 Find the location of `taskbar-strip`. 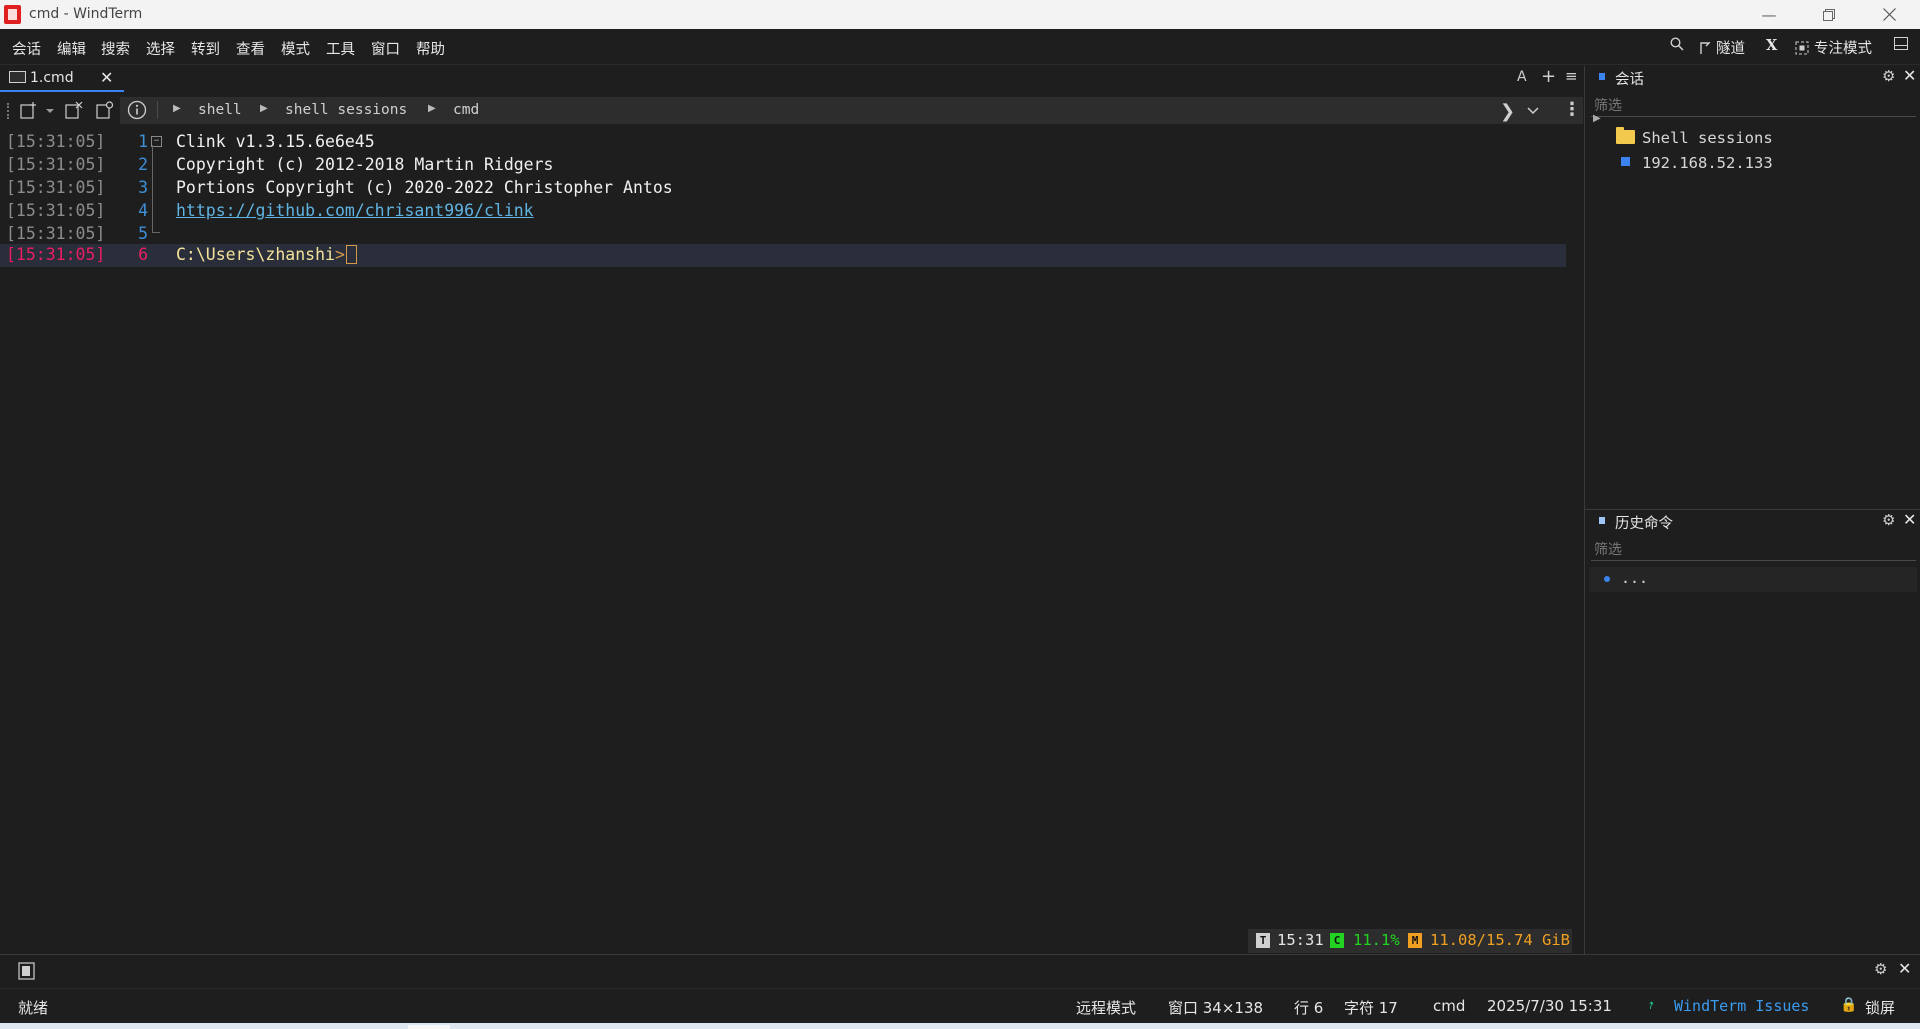

taskbar-strip is located at coordinates (960, 1026).